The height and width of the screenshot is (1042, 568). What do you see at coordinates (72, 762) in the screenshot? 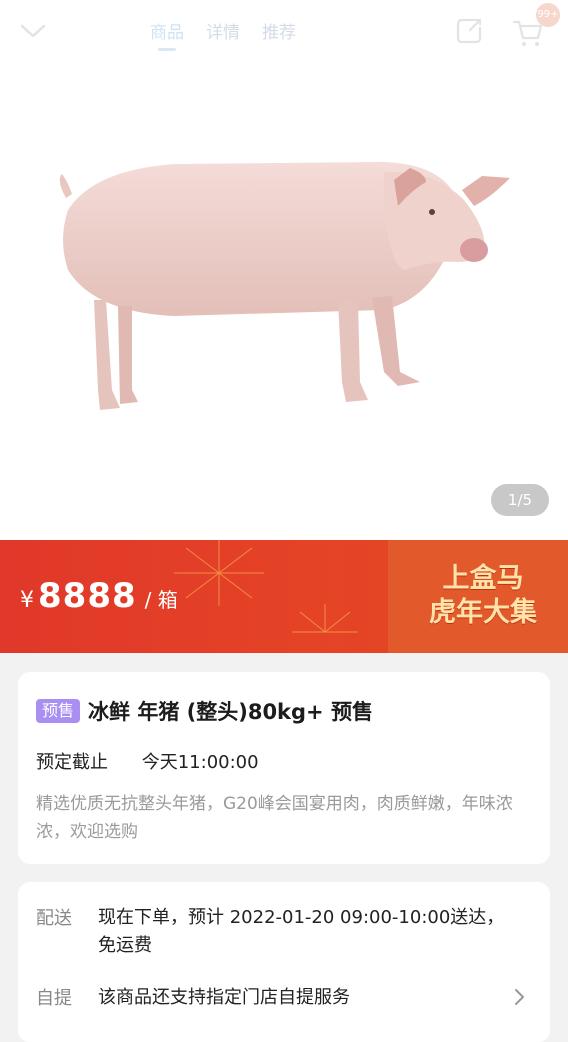
I see `deadline-label: 预定截止` at bounding box center [72, 762].